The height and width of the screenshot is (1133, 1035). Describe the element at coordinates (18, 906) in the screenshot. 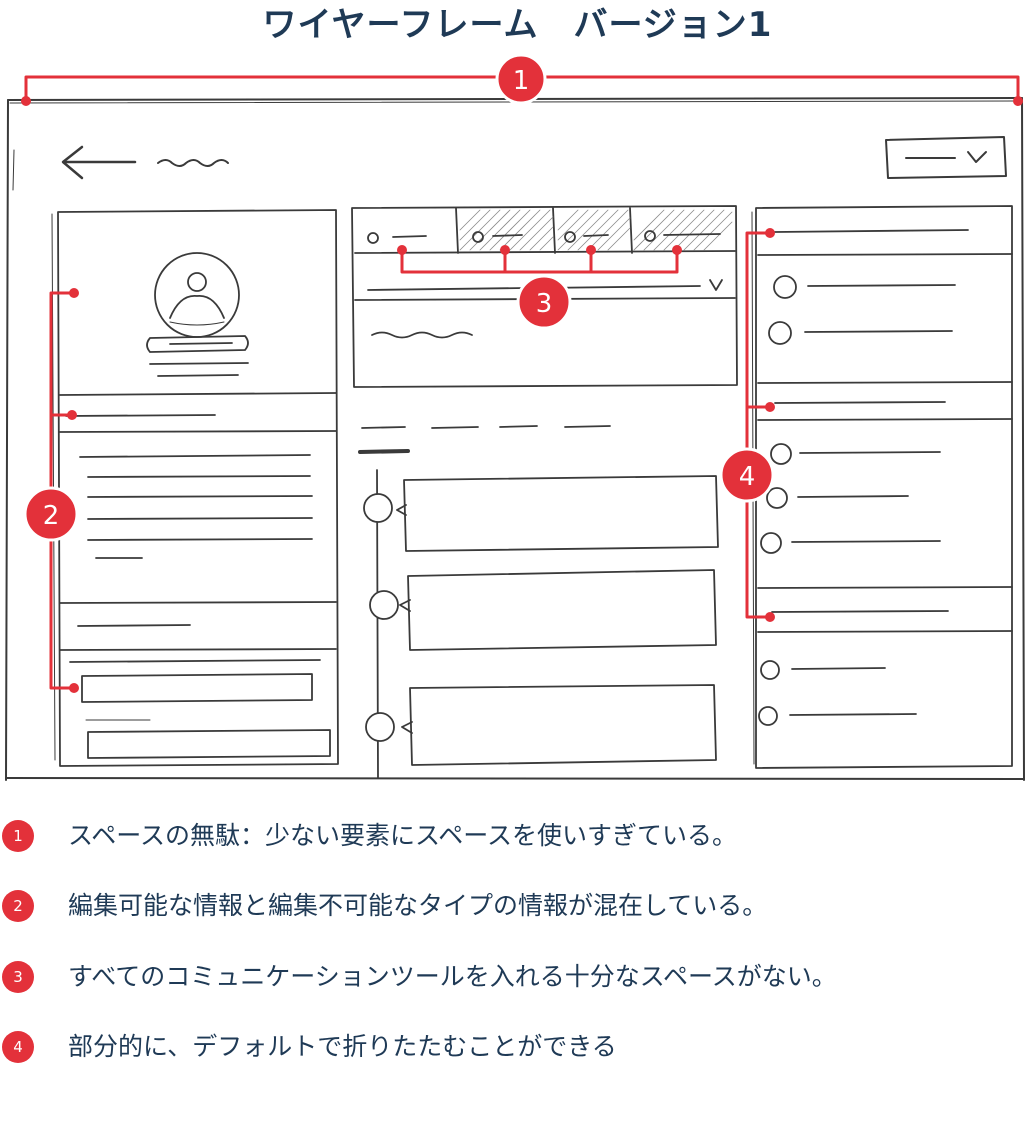

I see `legend-number: 2` at that location.